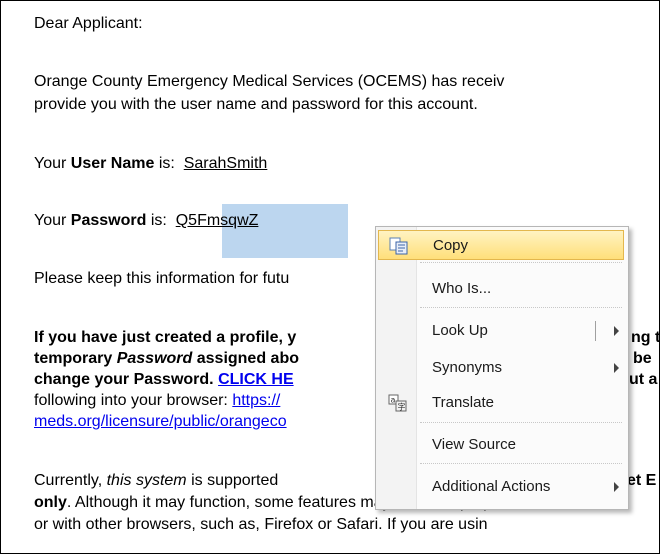 This screenshot has width=660, height=554. What do you see at coordinates (463, 402) in the screenshot?
I see `menu-label-translate: Translate` at bounding box center [463, 402].